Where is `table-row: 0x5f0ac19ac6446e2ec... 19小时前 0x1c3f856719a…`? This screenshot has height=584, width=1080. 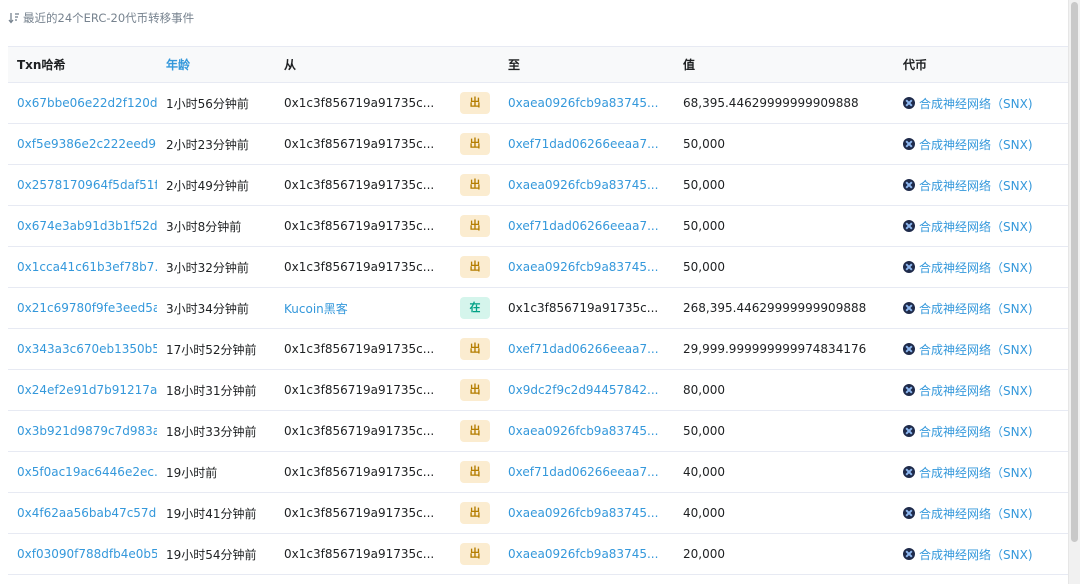 table-row: 0x5f0ac19ac6446e2ec... 19小时前 0x1c3f856719a… is located at coordinates (538, 472).